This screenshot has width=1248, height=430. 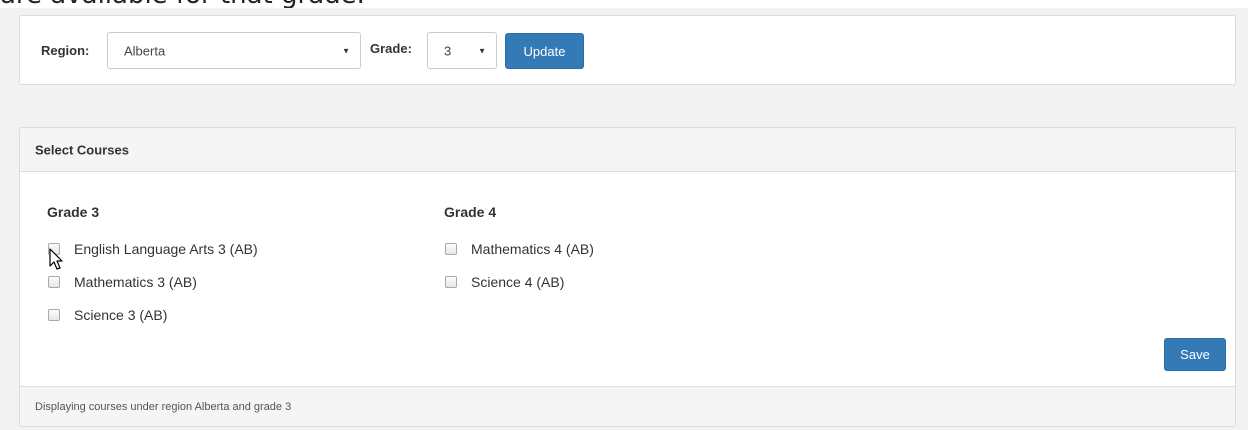 What do you see at coordinates (1195, 354) in the screenshot?
I see `save-button: Save` at bounding box center [1195, 354].